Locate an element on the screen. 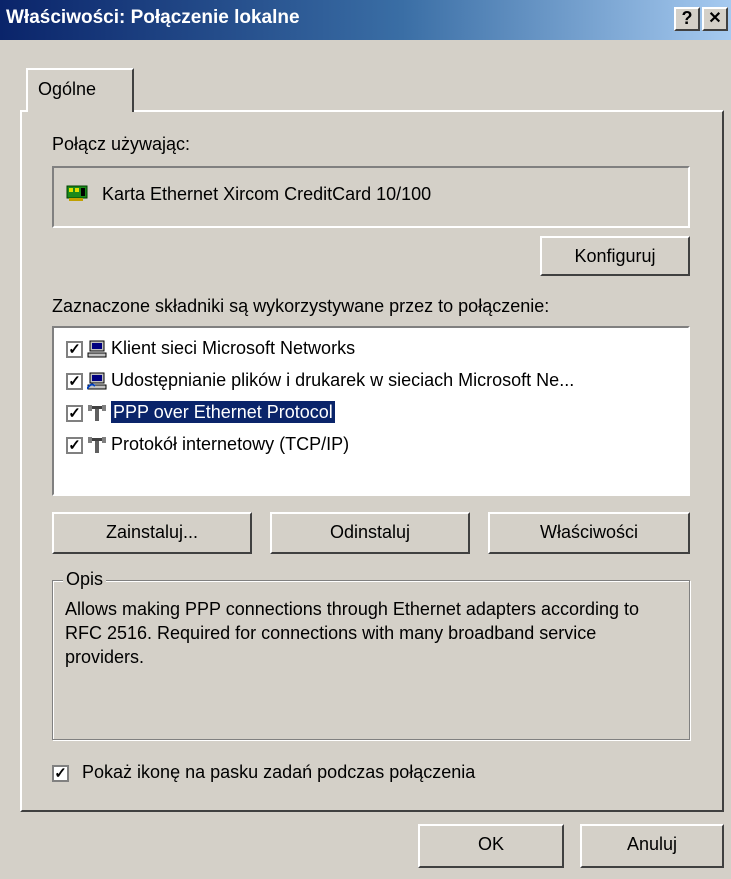 The image size is (731, 879). description-legend: Opis is located at coordinates (85, 579).